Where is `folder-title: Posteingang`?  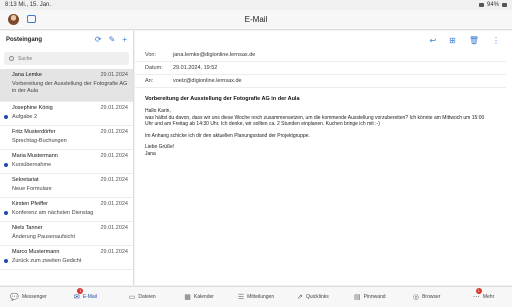 folder-title: Posteingang is located at coordinates (24, 40).